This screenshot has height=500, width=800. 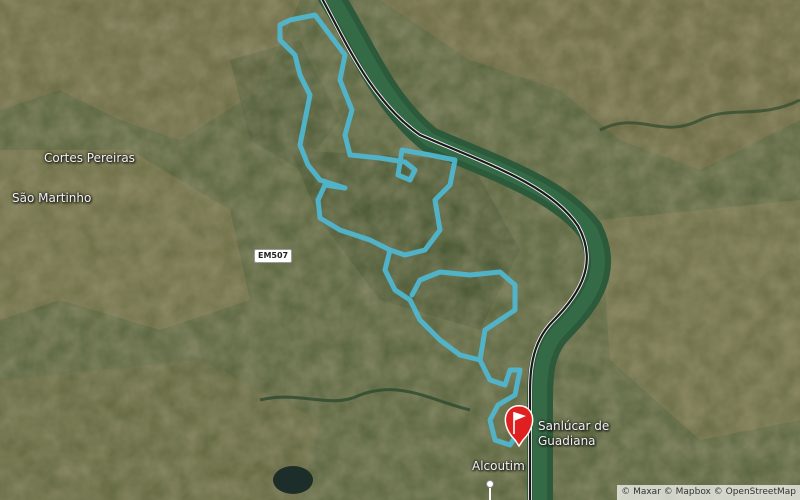 What do you see at coordinates (293, 480) in the screenshot?
I see `lake` at bounding box center [293, 480].